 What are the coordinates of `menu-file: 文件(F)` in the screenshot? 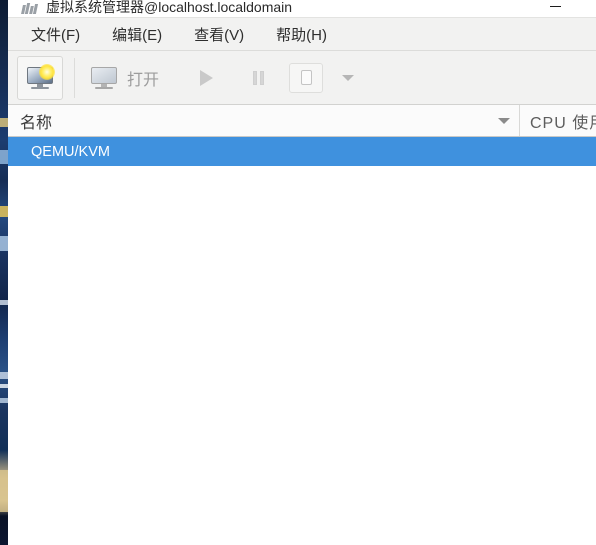 It's located at (55, 34).